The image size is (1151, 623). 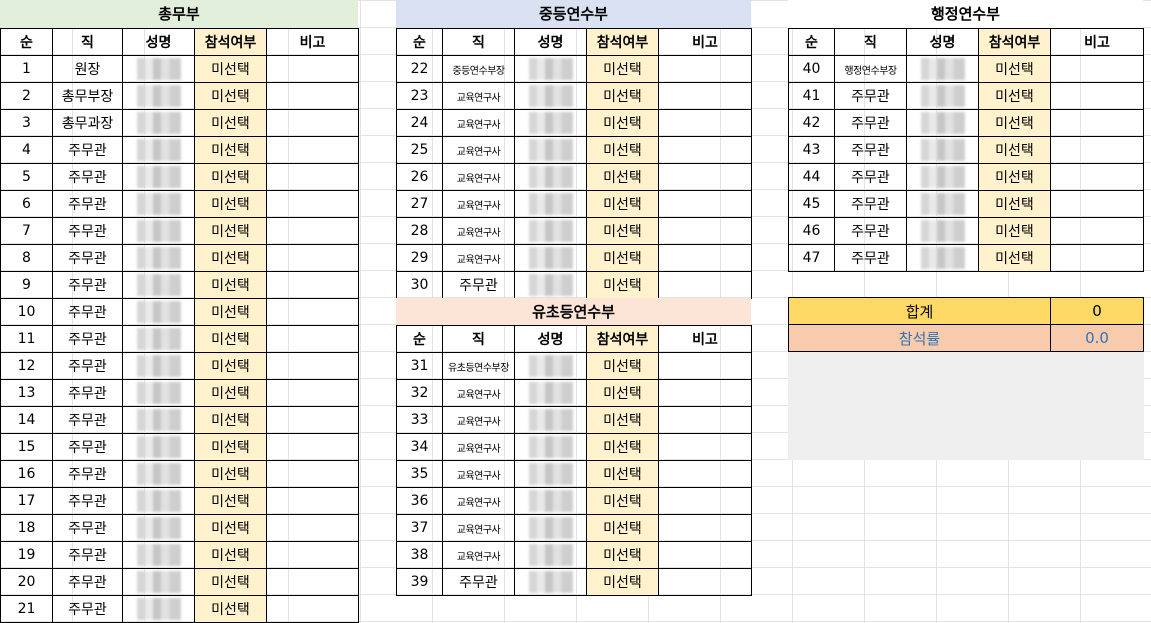 I want to click on row-position: 주무관, so click(x=87, y=555).